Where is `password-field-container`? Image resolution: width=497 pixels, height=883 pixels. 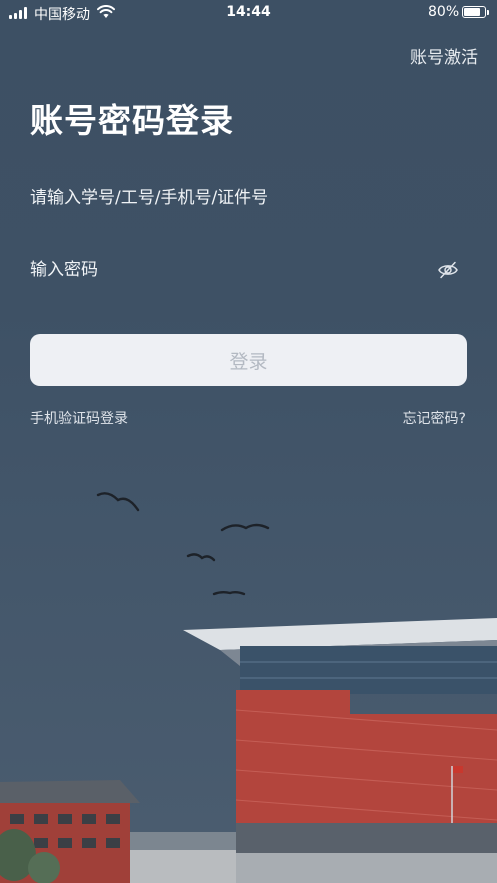 password-field-container is located at coordinates (248, 270).